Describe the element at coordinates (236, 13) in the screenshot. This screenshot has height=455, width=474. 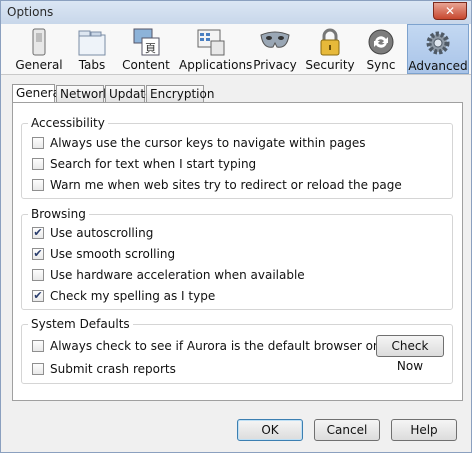
I see `title-bar: Options ✕` at that location.